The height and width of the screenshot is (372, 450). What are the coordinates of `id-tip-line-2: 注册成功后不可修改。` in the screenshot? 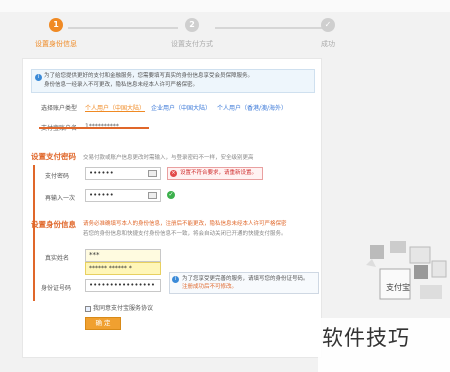 It's located at (210, 287).